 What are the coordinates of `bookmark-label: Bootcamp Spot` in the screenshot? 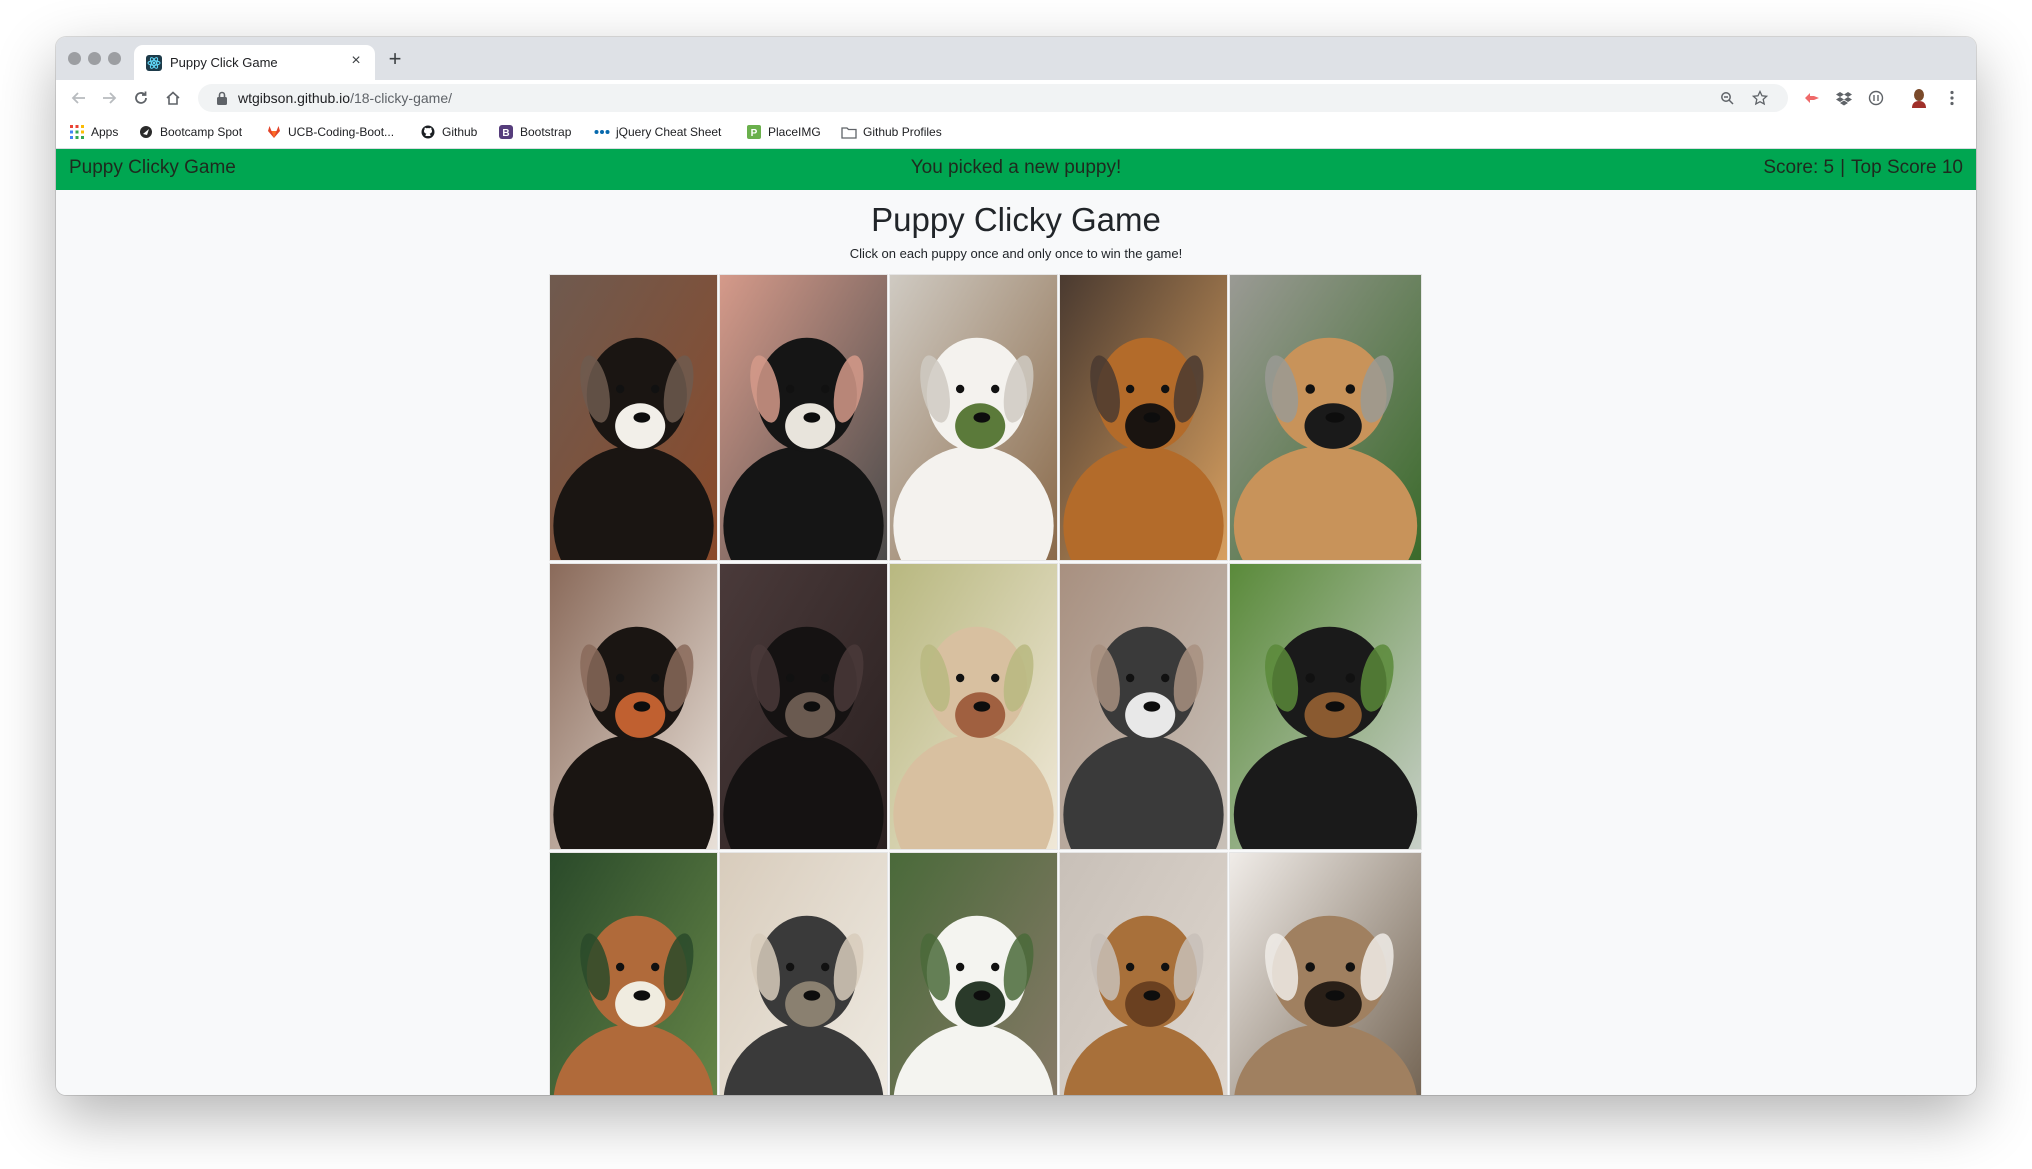 It's located at (201, 132).